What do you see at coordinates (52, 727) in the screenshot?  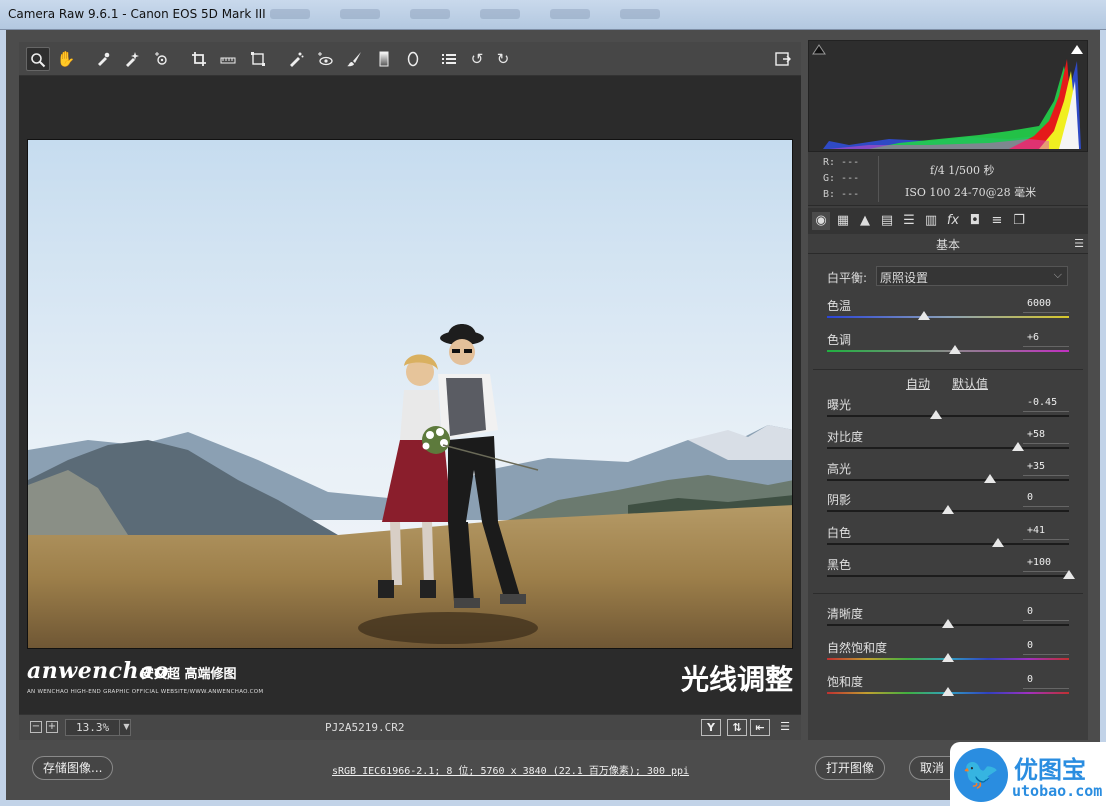 I see `zoom-in-button: +` at bounding box center [52, 727].